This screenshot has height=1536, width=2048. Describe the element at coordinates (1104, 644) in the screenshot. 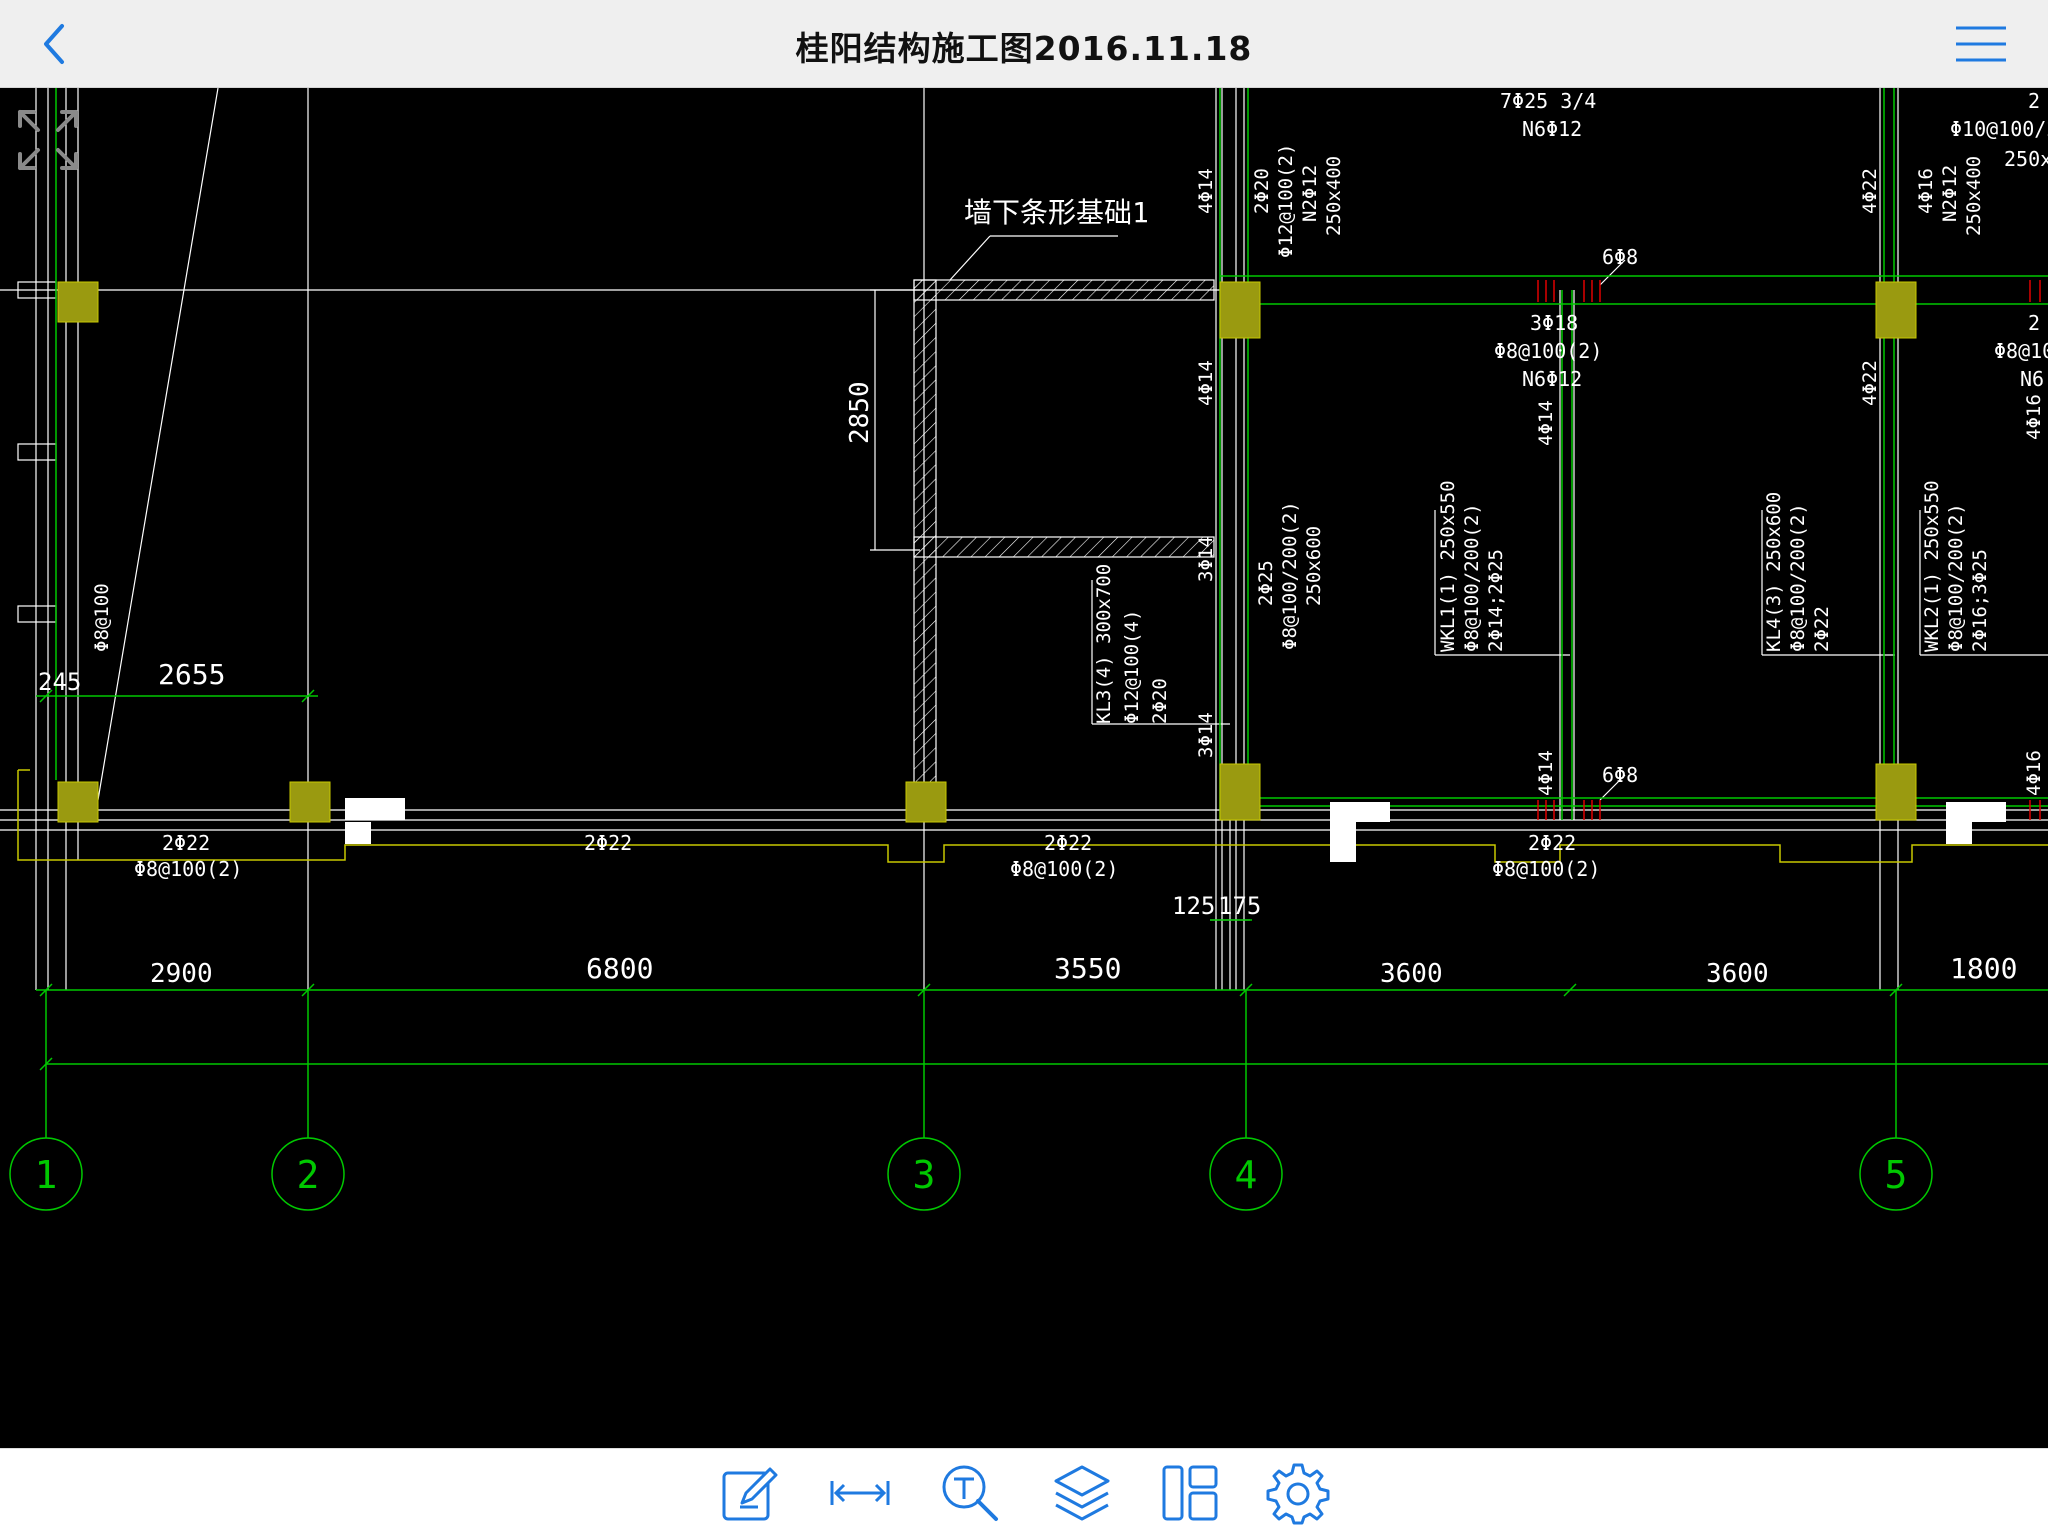

I see `beam-label: KL3(4) 300x700` at that location.